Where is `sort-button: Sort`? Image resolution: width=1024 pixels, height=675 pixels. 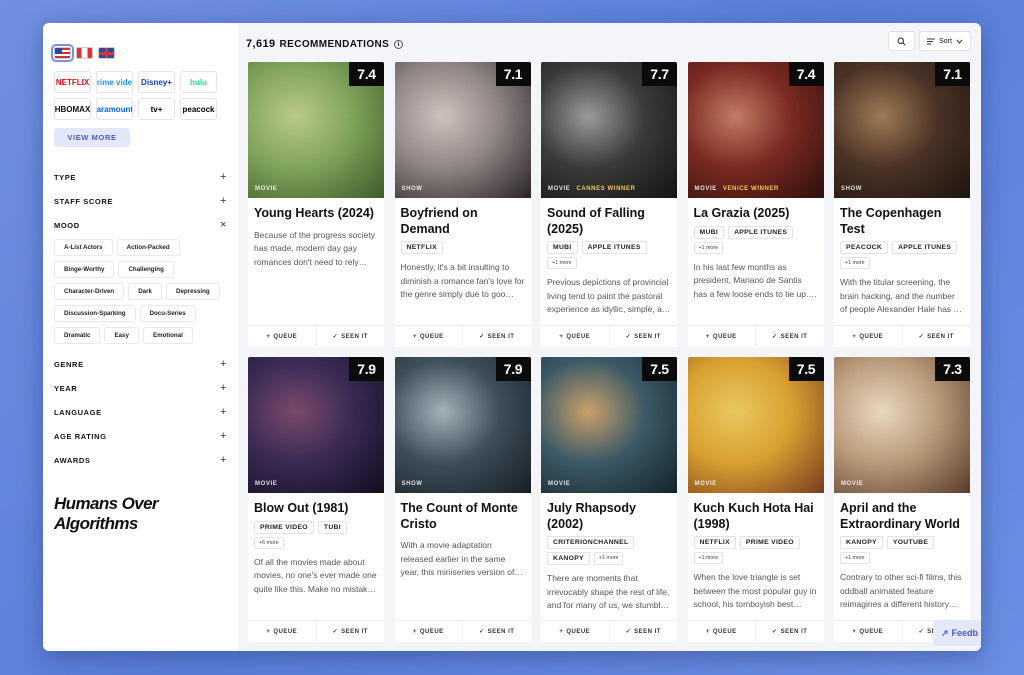
sort-button: Sort is located at coordinates (945, 41).